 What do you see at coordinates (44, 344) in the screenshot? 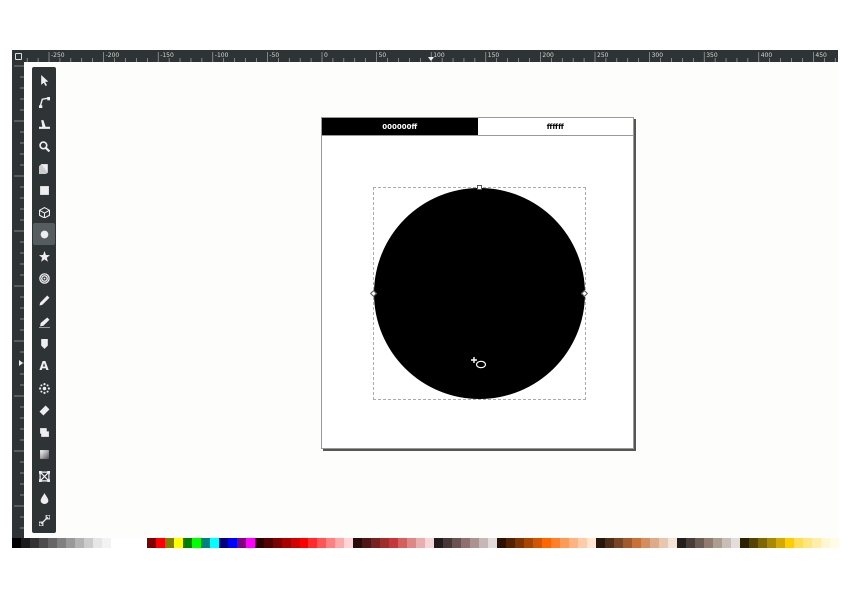
I see `calligraphy-tool` at bounding box center [44, 344].